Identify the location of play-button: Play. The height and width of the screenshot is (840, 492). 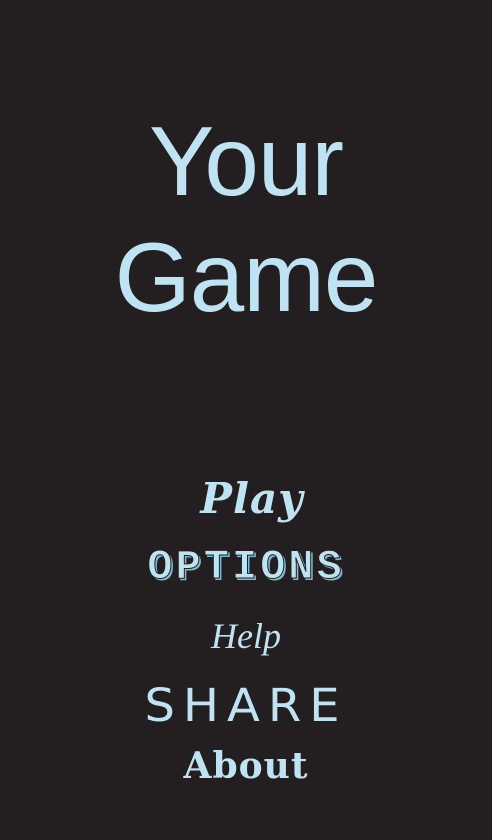
(249, 499).